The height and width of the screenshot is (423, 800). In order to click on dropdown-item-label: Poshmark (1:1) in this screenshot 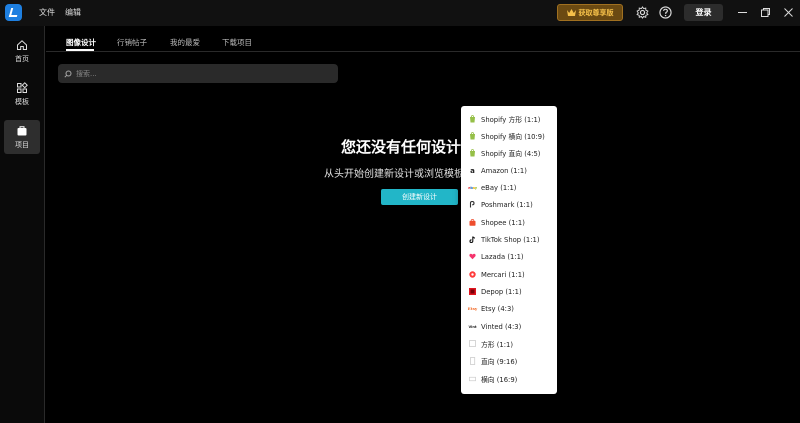, I will do `click(507, 204)`.